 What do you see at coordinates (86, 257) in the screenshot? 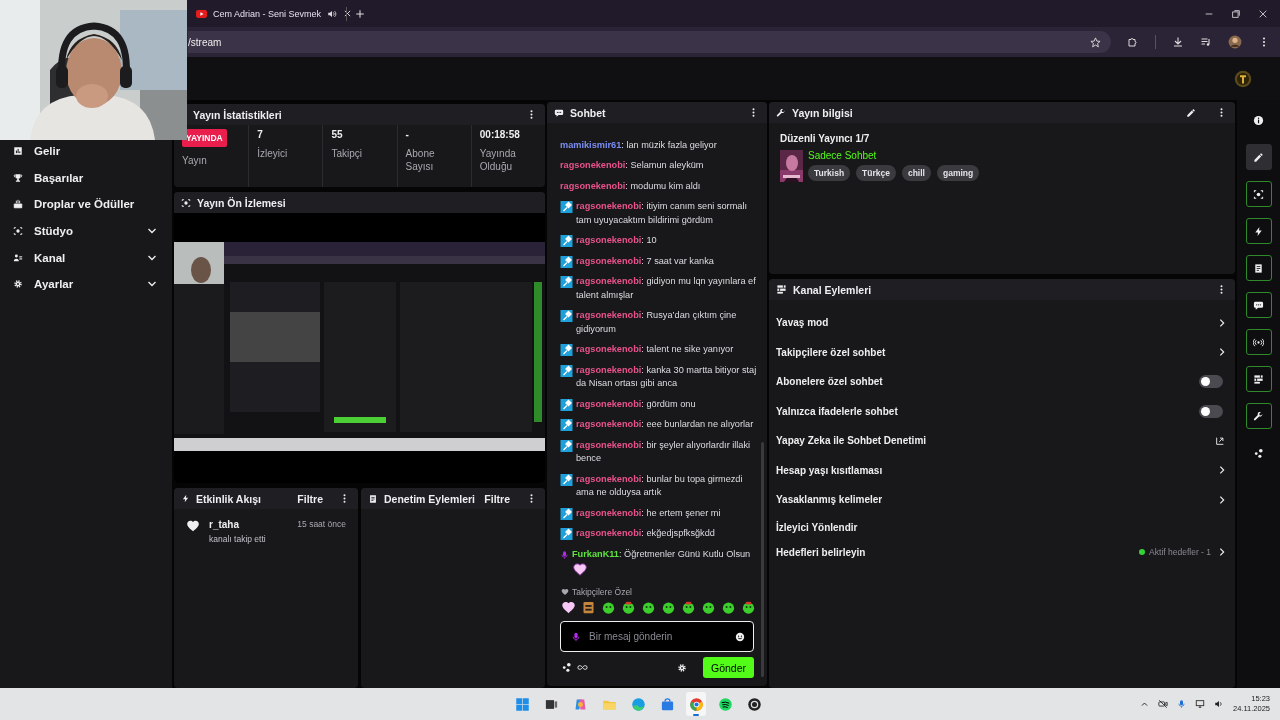
I see `sidebar-item: Kanal` at bounding box center [86, 257].